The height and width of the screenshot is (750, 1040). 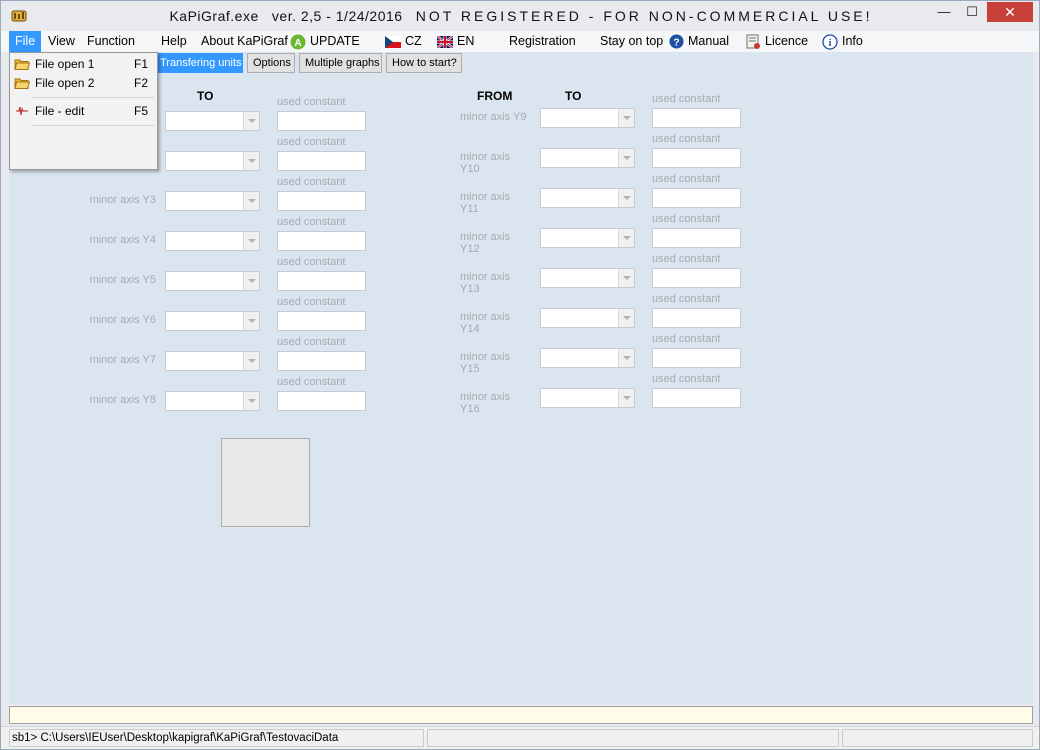 I want to click on menu-help: Help, so click(x=174, y=41).